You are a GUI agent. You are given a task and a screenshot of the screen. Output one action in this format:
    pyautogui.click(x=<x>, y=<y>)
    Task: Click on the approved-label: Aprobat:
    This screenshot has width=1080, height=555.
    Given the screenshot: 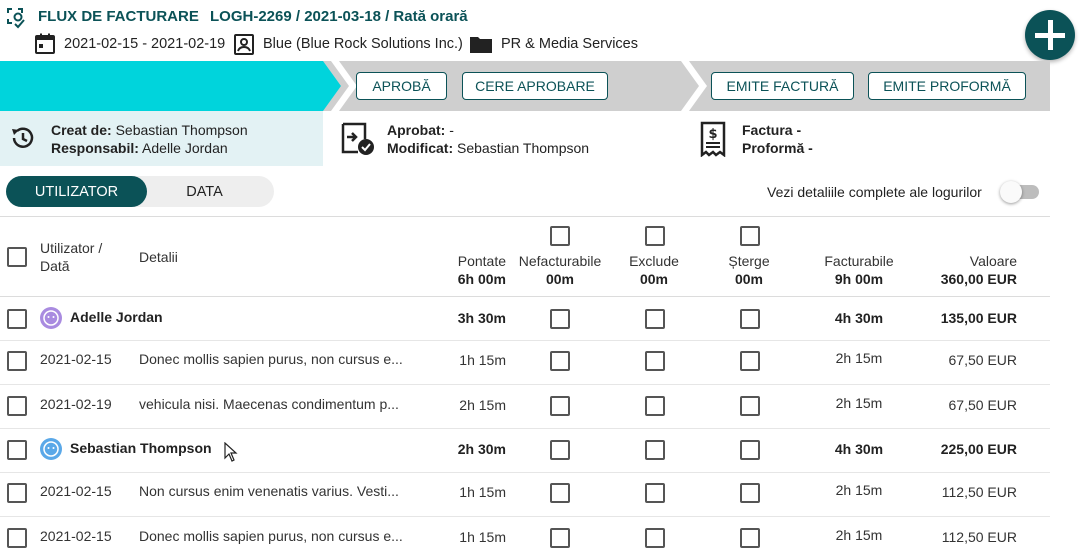 What is the action you would take?
    pyautogui.click(x=416, y=130)
    